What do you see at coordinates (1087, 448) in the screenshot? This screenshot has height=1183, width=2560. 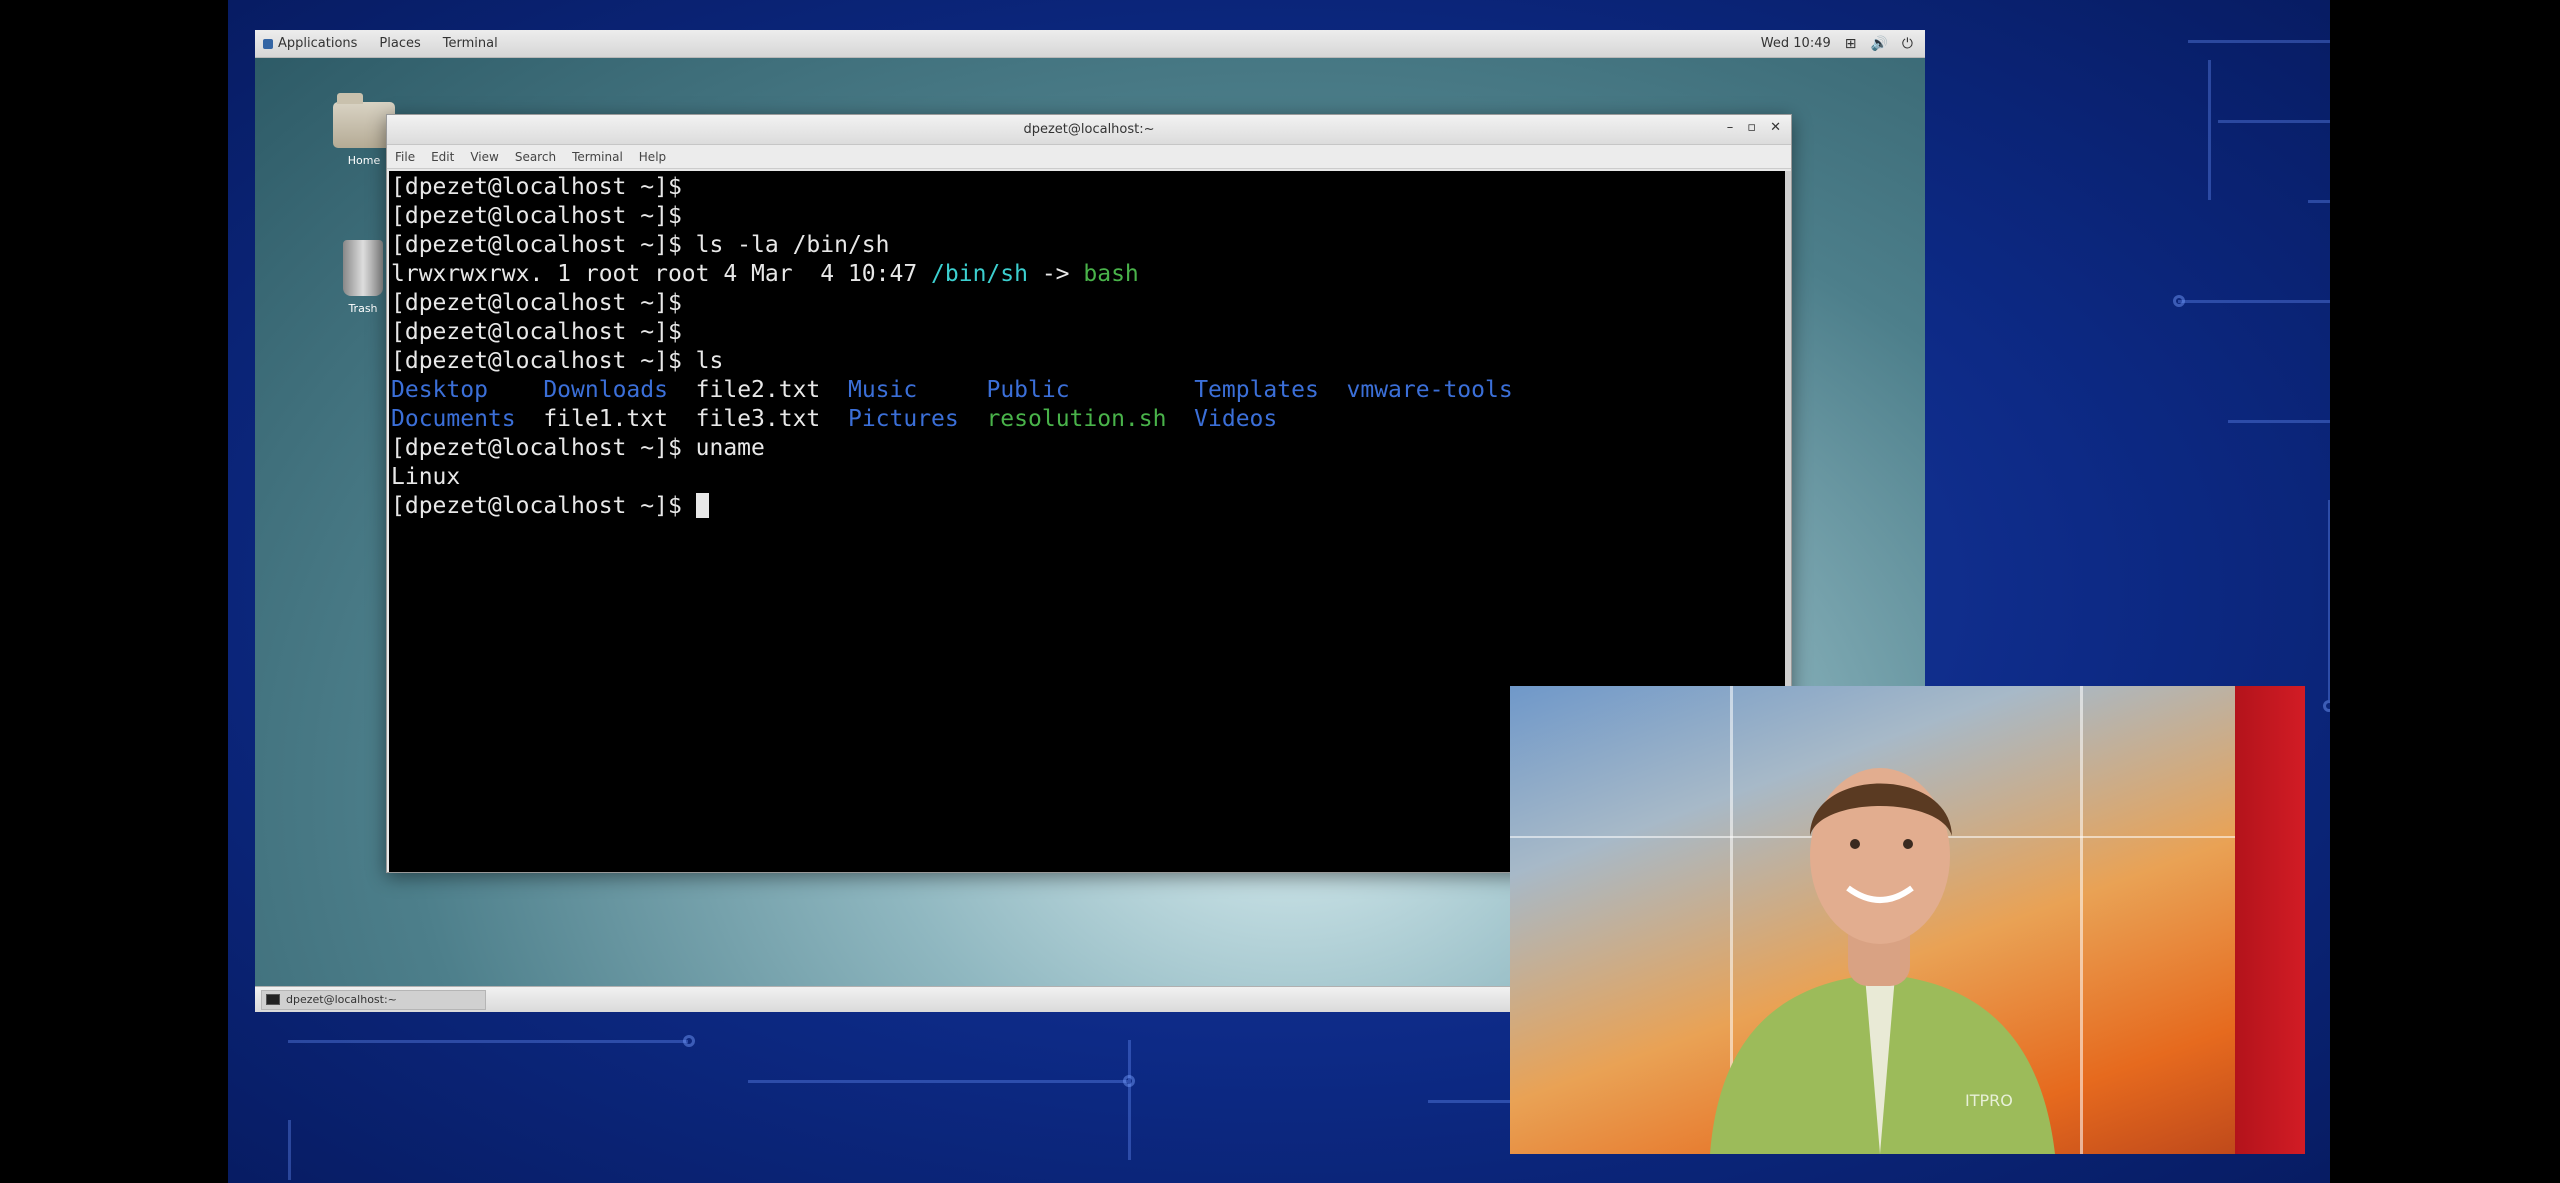 I see `terminal-line: [dpezet@localhost ~]$ uname` at bounding box center [1087, 448].